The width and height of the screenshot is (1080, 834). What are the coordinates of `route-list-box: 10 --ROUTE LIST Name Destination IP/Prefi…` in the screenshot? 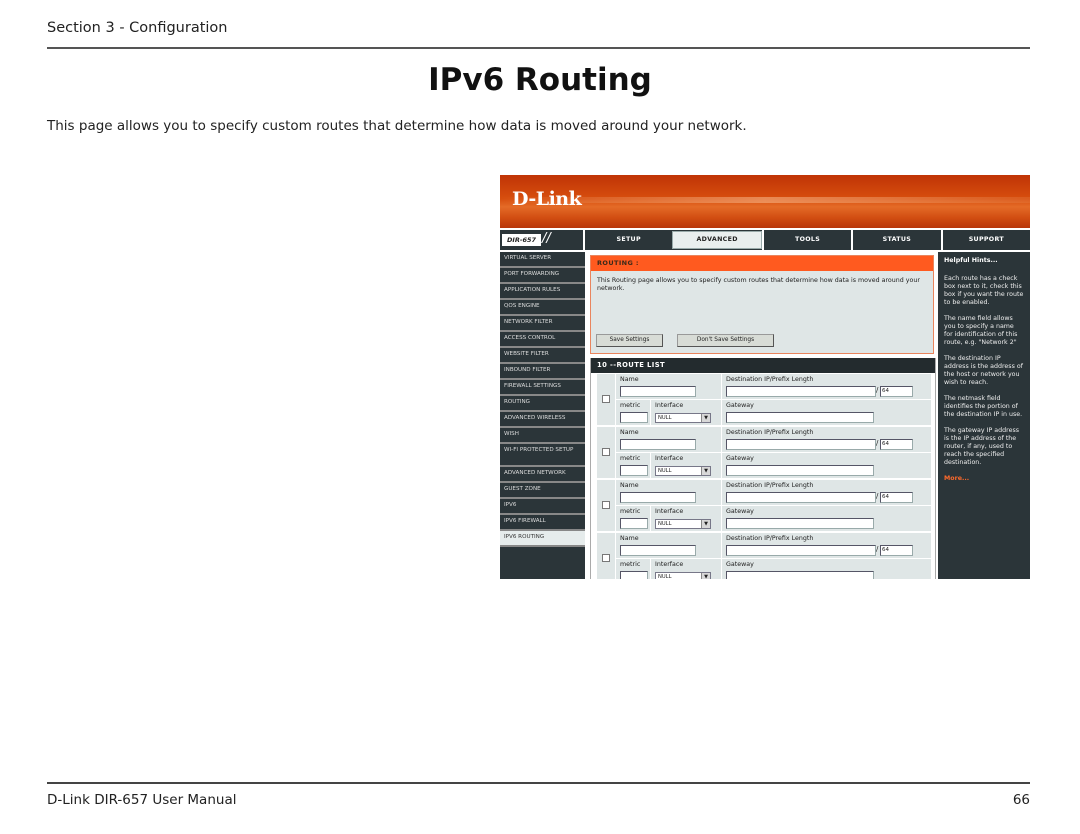 It's located at (763, 468).